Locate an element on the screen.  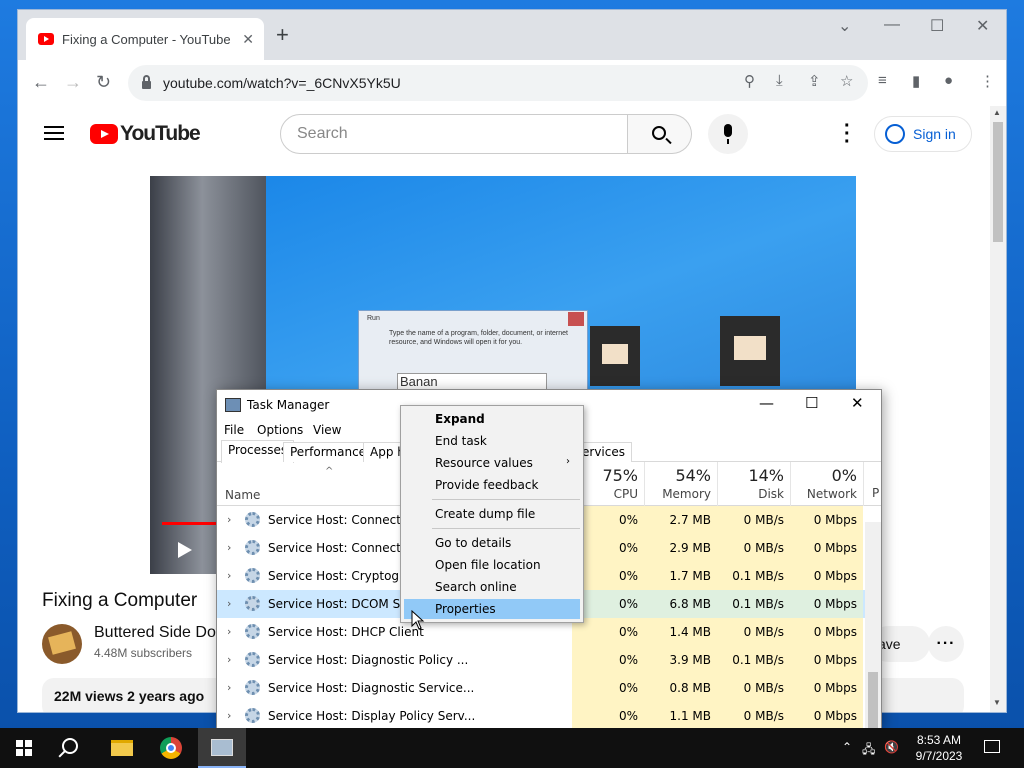
menu-item-end-task: End task is located at coordinates (492, 441).